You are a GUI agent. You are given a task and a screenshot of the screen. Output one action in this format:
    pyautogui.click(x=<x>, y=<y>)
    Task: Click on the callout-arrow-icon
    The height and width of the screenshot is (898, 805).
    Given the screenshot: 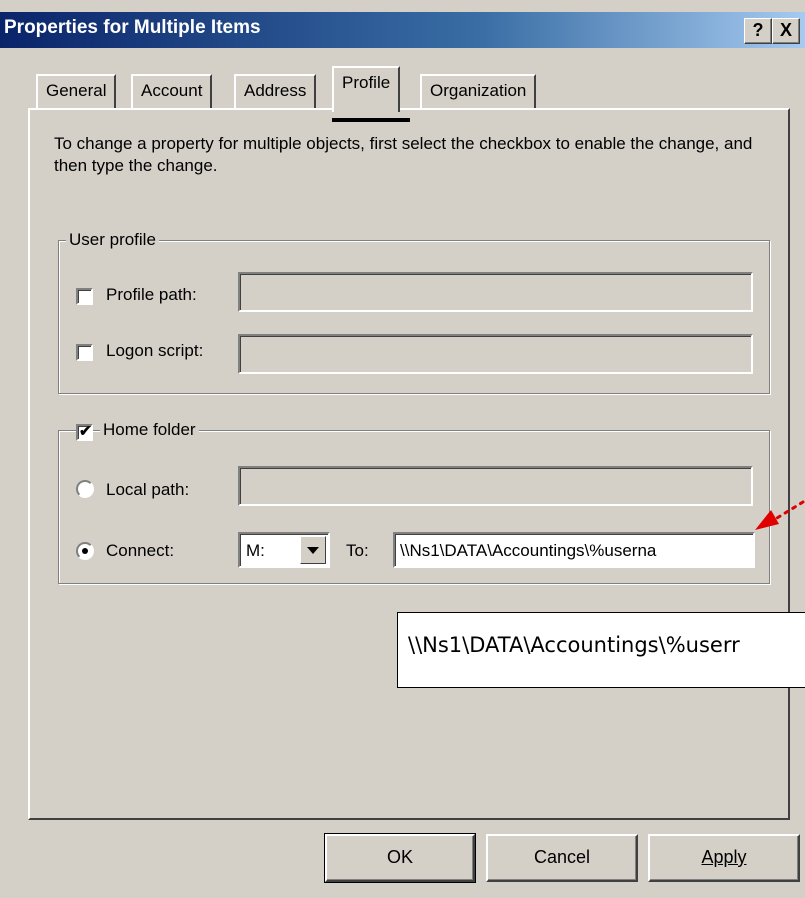 What is the action you would take?
    pyautogui.click(x=780, y=515)
    